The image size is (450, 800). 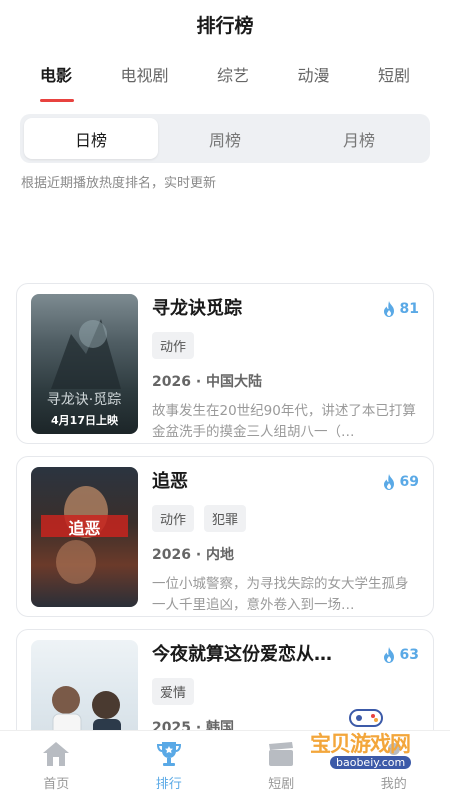 What do you see at coordinates (409, 482) in the screenshot?
I see `heat-value: 69` at bounding box center [409, 482].